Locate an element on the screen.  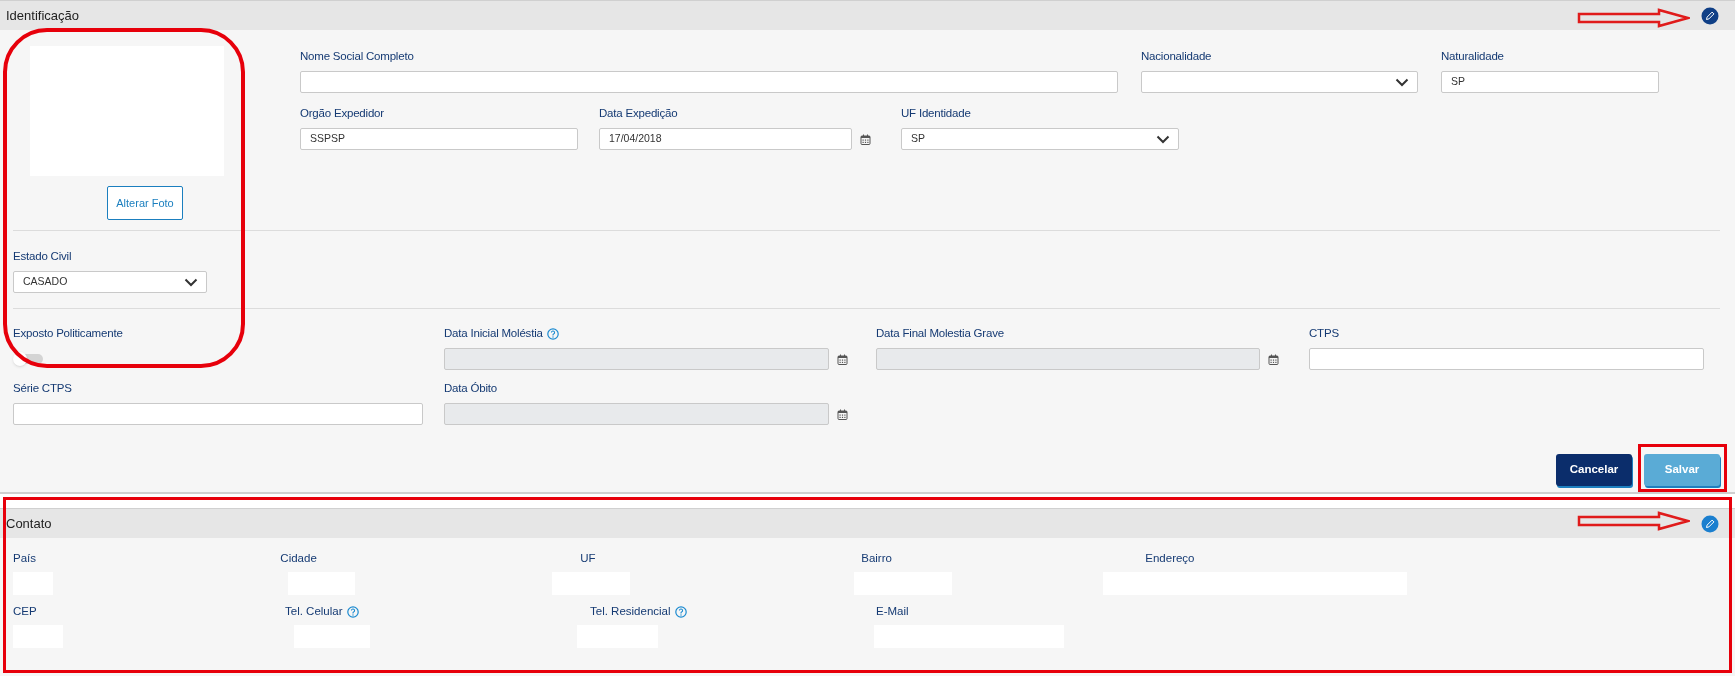
field-label: Nacionalidade is located at coordinates (1176, 57).